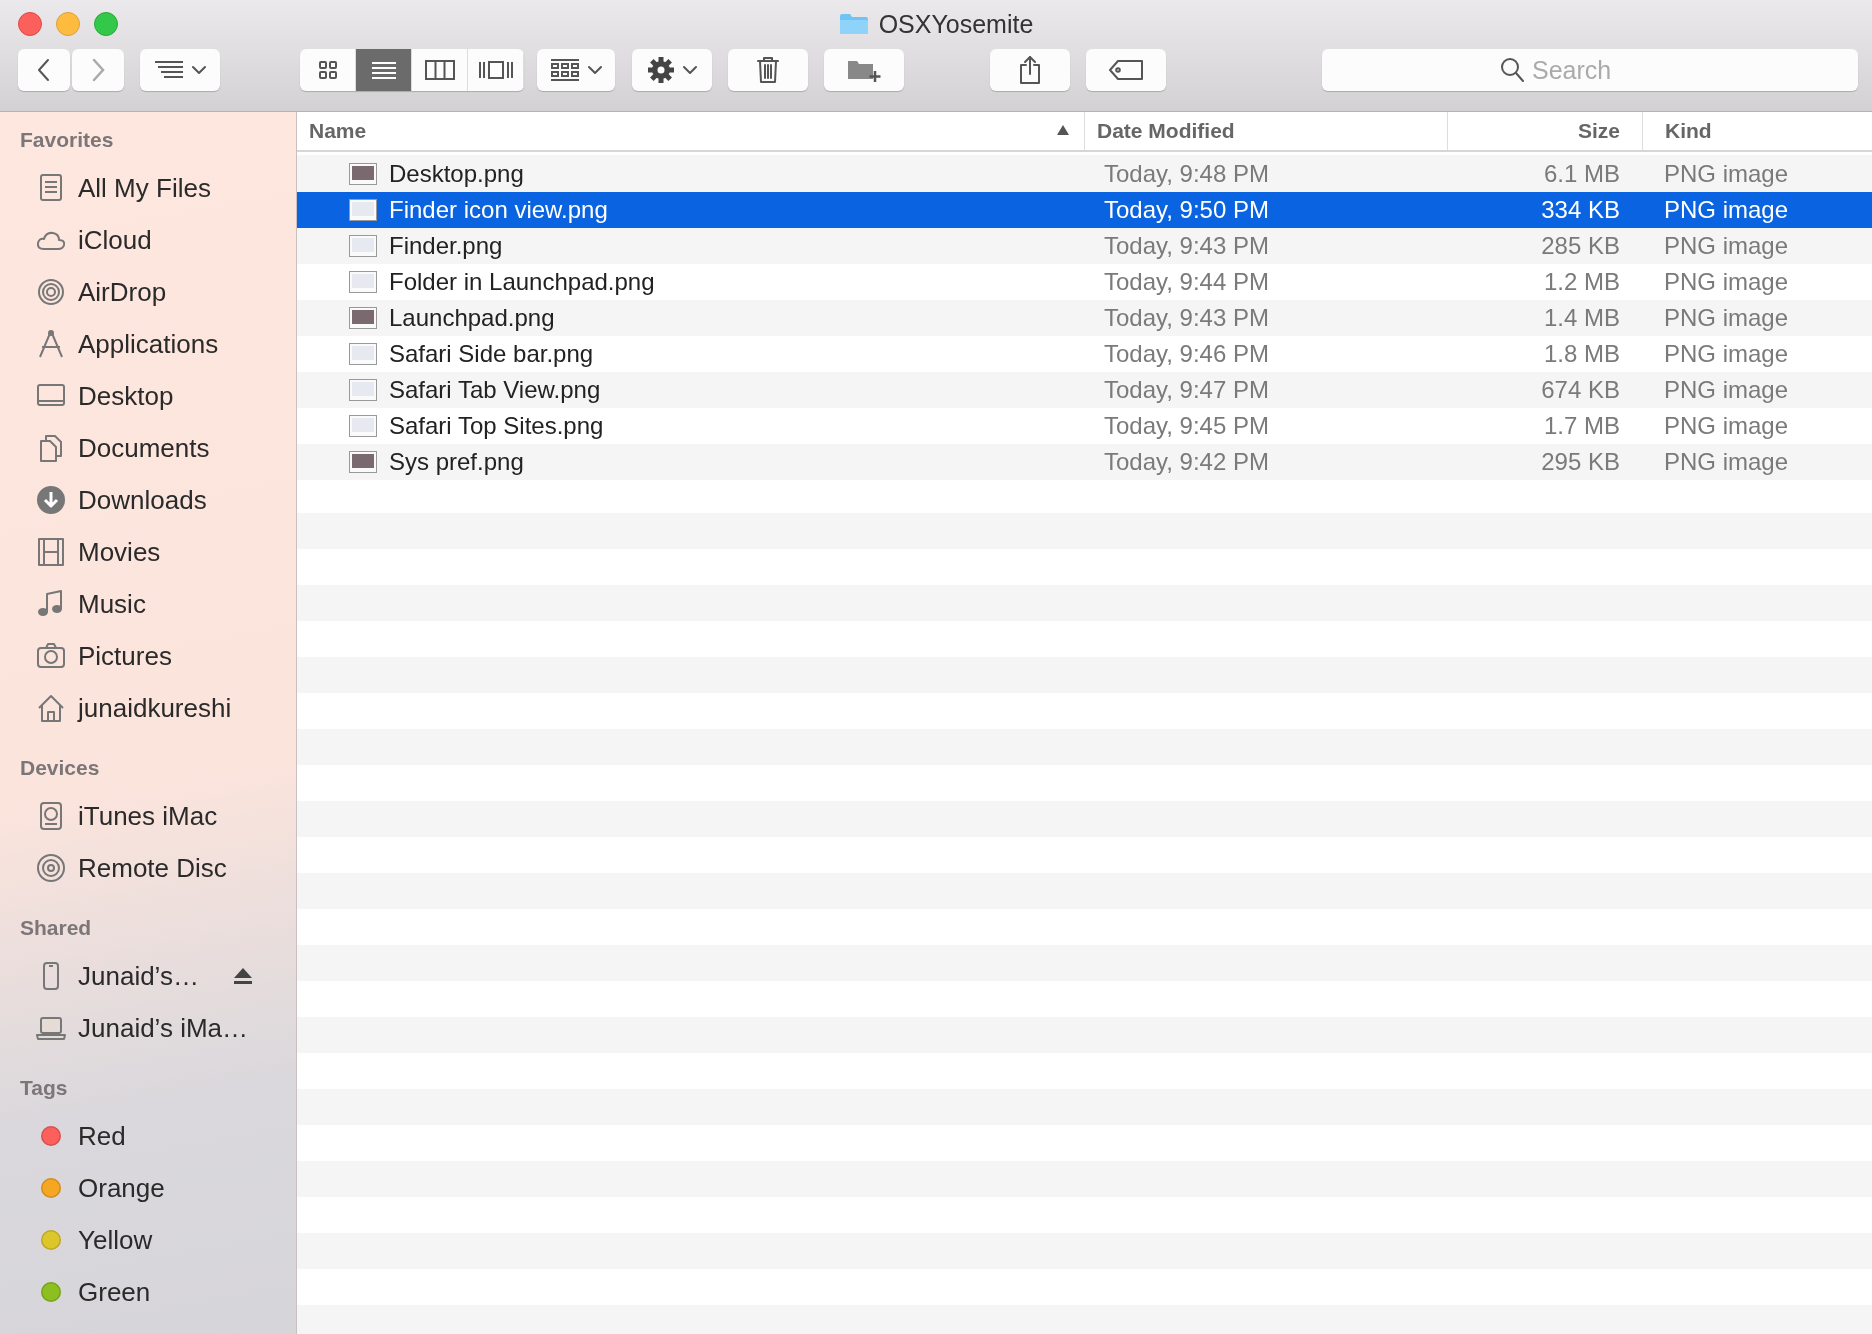 This screenshot has height=1334, width=1872. What do you see at coordinates (1580, 389) in the screenshot?
I see `file-size: 674 KB` at bounding box center [1580, 389].